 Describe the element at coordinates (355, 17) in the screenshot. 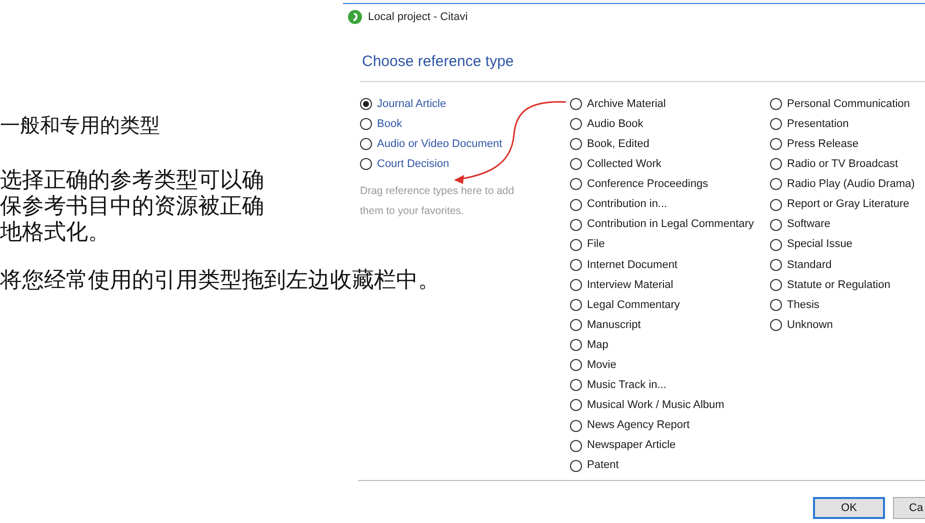

I see `app-logo-icon` at that location.